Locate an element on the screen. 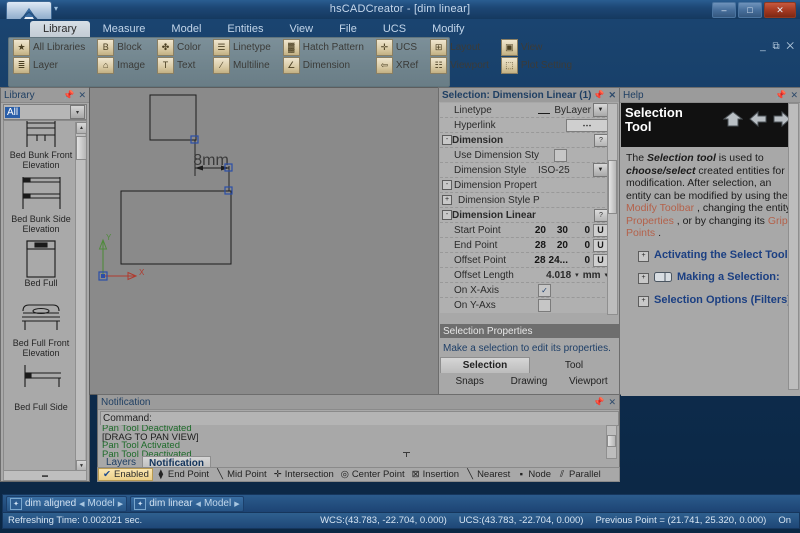 This screenshot has height=533, width=800. command-input: Command: is located at coordinates (359, 418).